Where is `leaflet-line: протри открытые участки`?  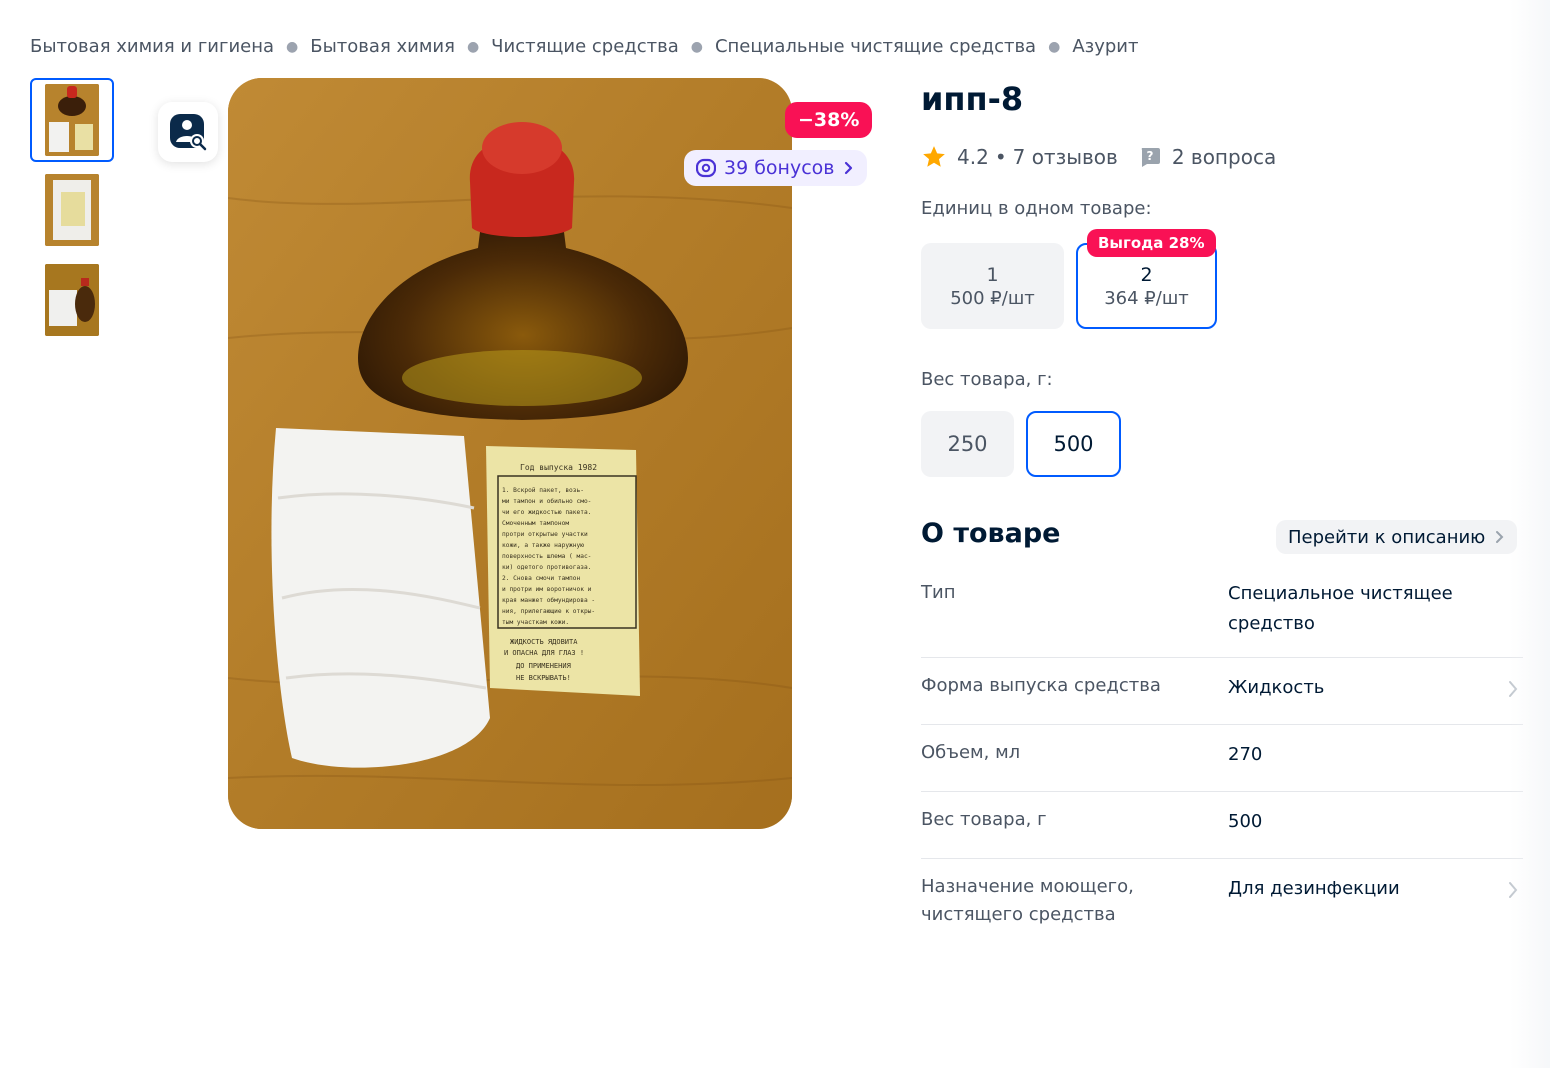 leaflet-line: протри открытые участки is located at coordinates (545, 534).